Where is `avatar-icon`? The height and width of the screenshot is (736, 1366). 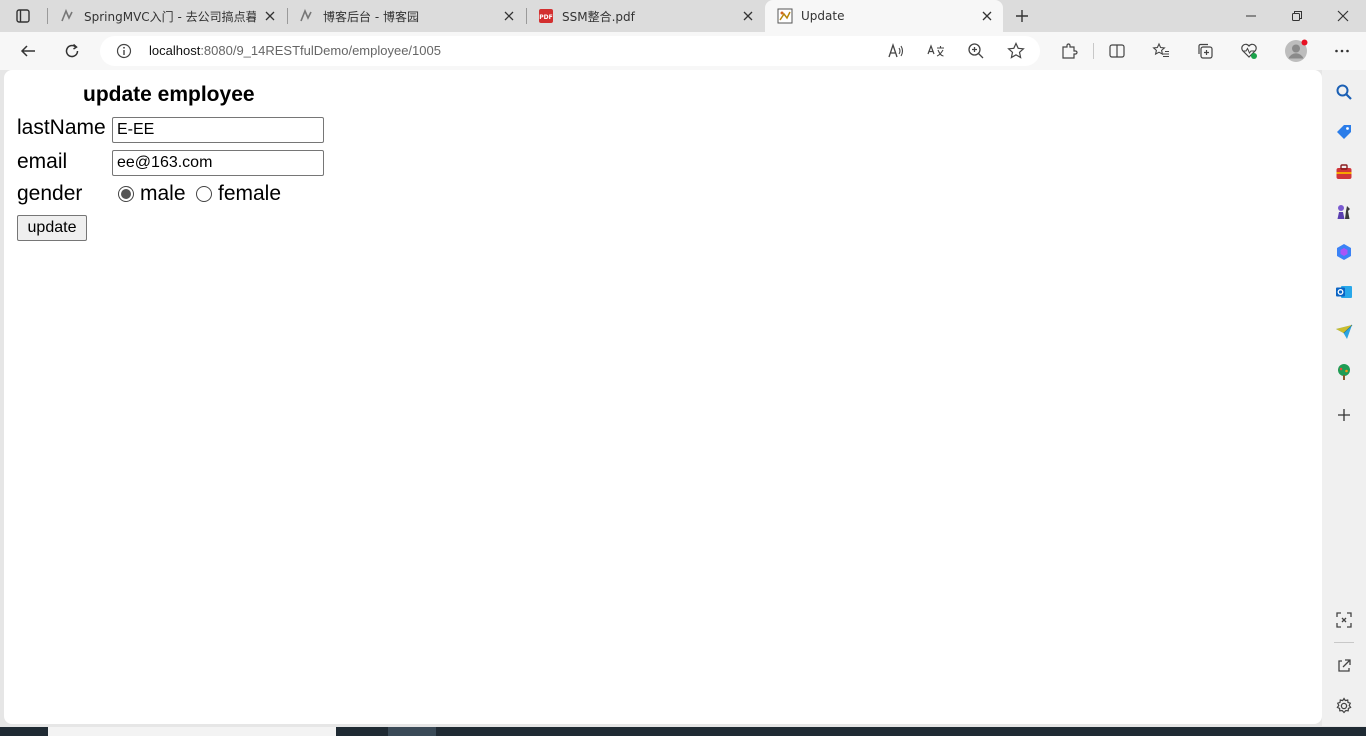
avatar-icon is located at coordinates (1296, 50).